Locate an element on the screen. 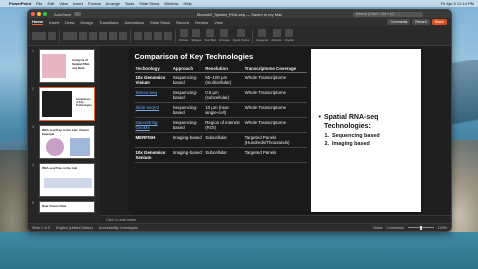  notes-toggle: Notes is located at coordinates (377, 228).